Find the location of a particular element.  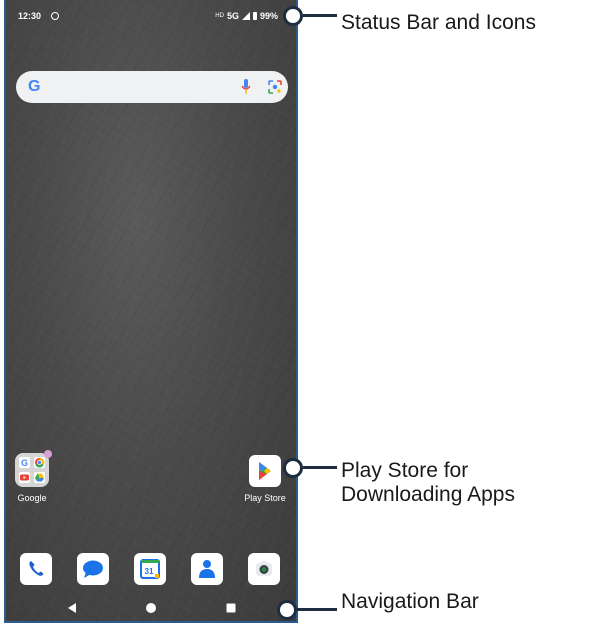

hd-voice-icon: HD is located at coordinates (219, 16).